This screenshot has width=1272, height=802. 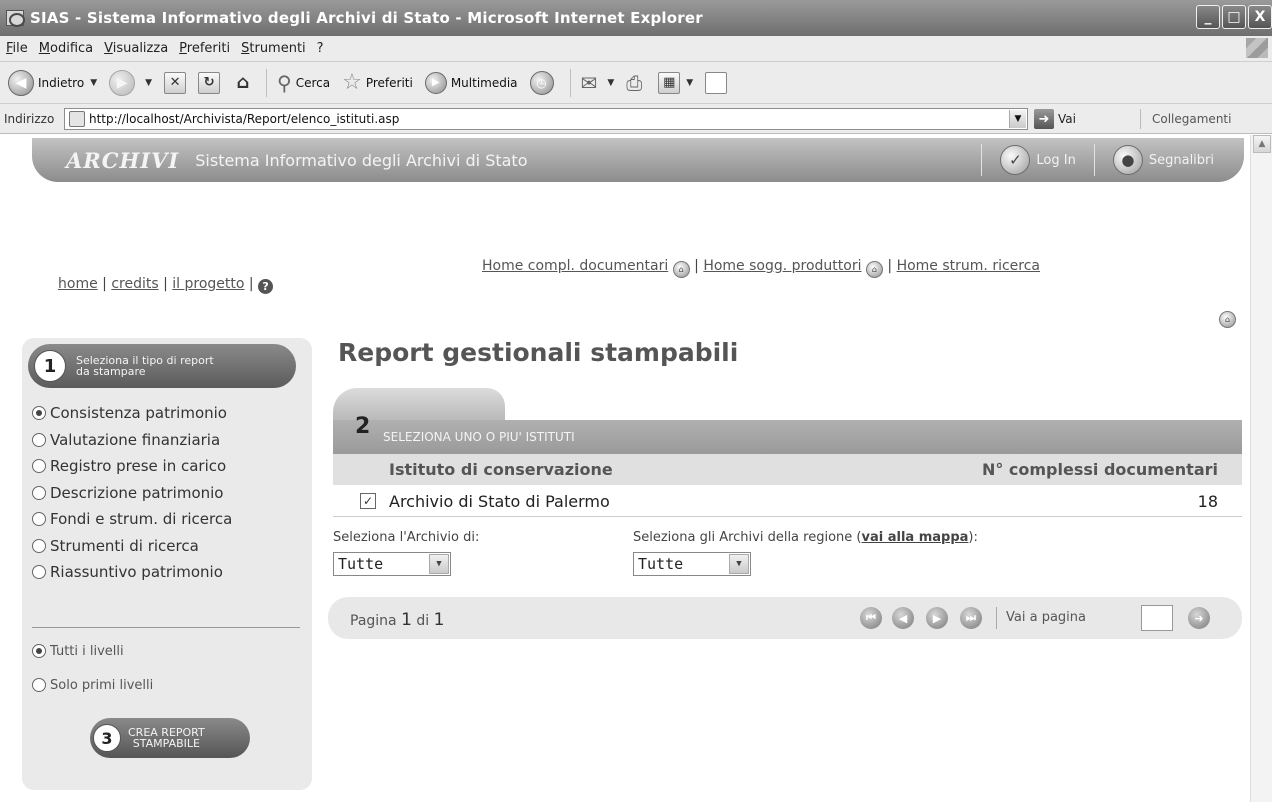 What do you see at coordinates (175, 82) in the screenshot?
I see `stop-button: ✕` at bounding box center [175, 82].